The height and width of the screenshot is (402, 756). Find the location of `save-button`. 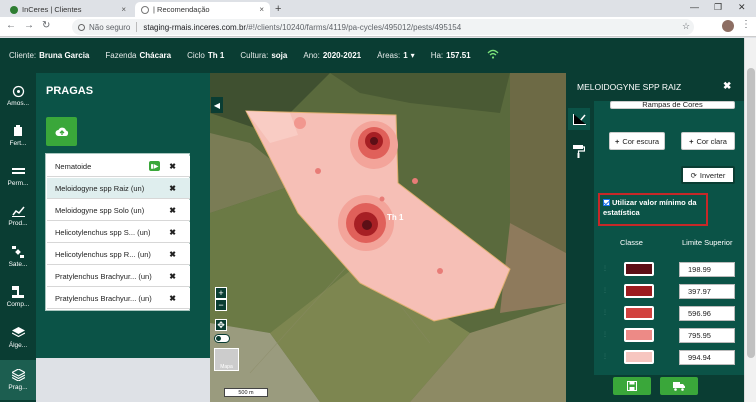

save-button is located at coordinates (632, 386).